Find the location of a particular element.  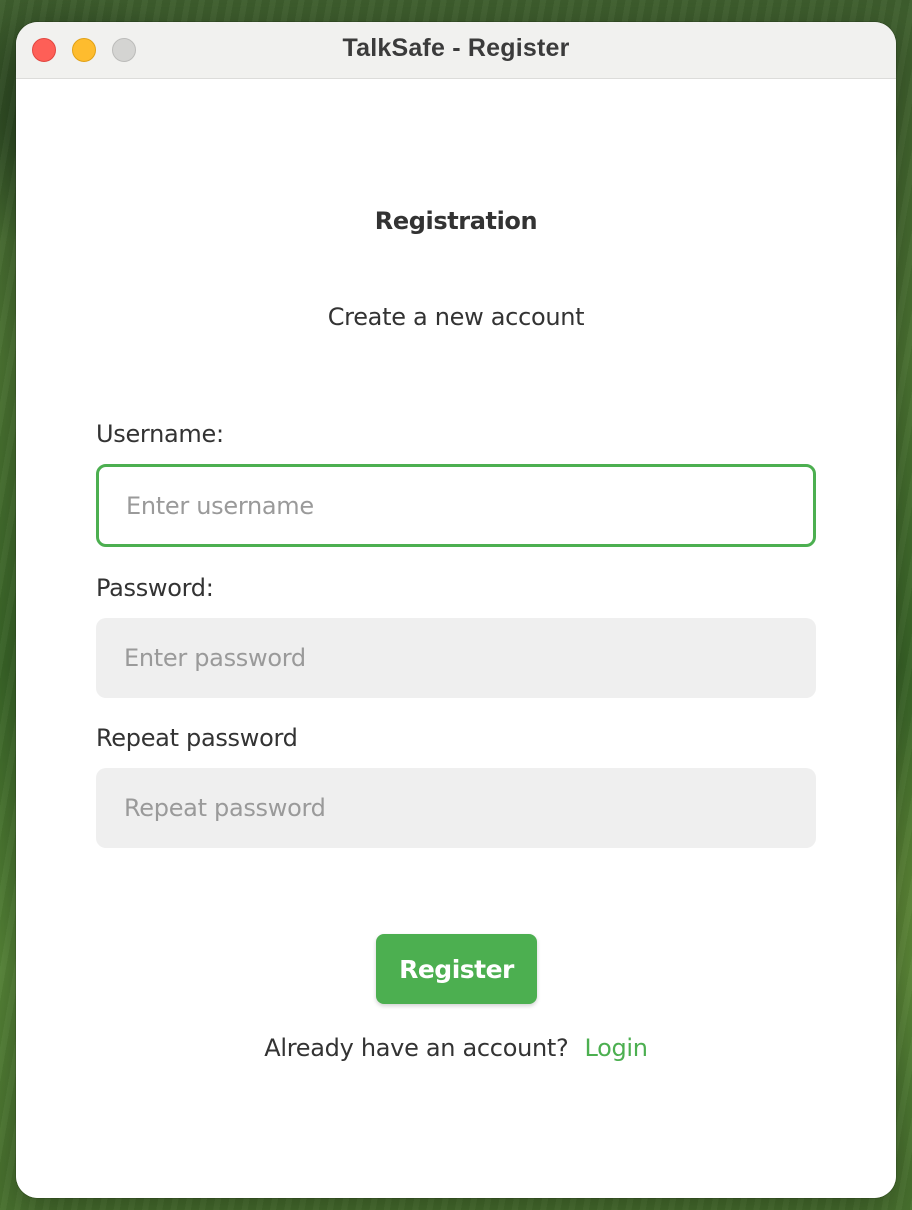

login-link: Login is located at coordinates (616, 1048).